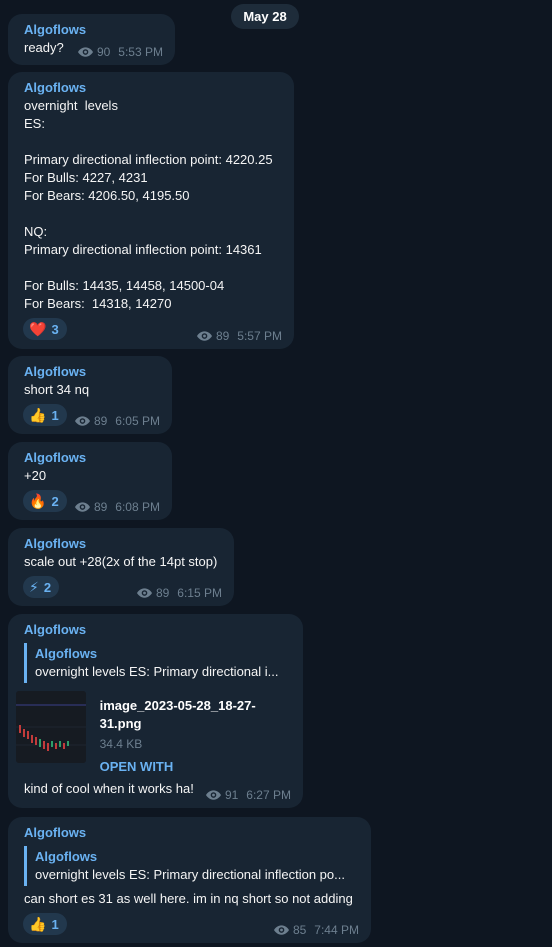 The height and width of the screenshot is (947, 552). Describe the element at coordinates (38, 329) in the screenshot. I see `heart-icon: ❤️` at that location.